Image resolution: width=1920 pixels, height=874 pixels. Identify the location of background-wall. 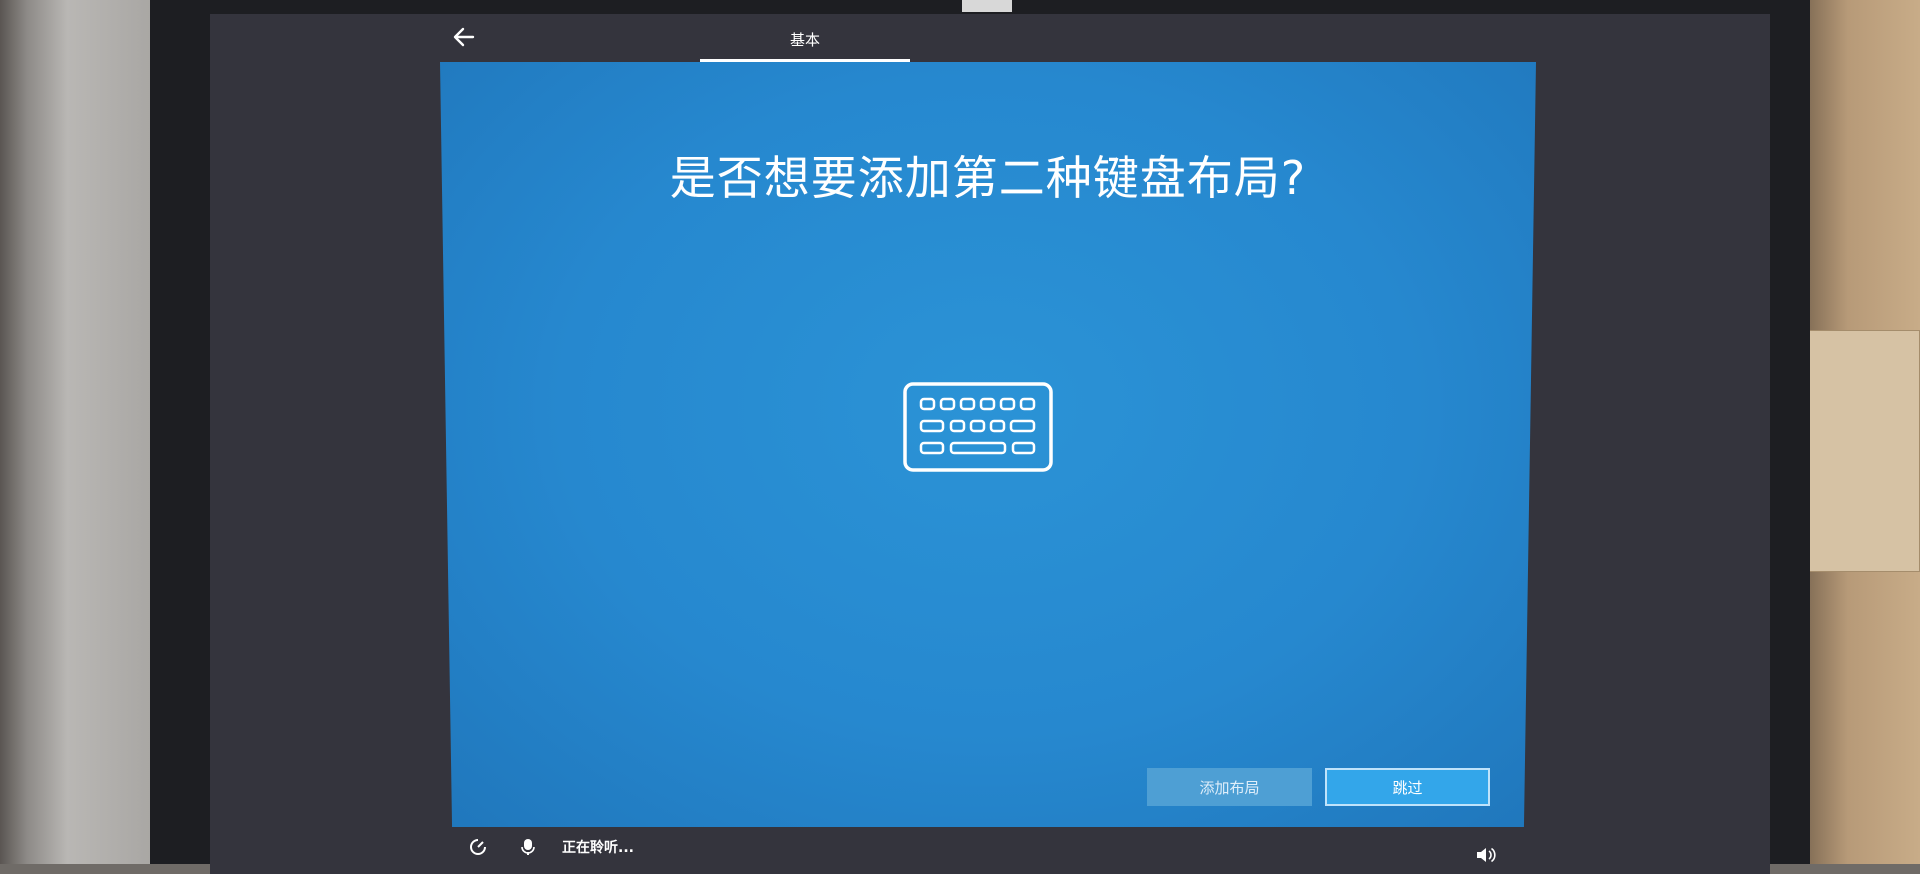
(75, 432).